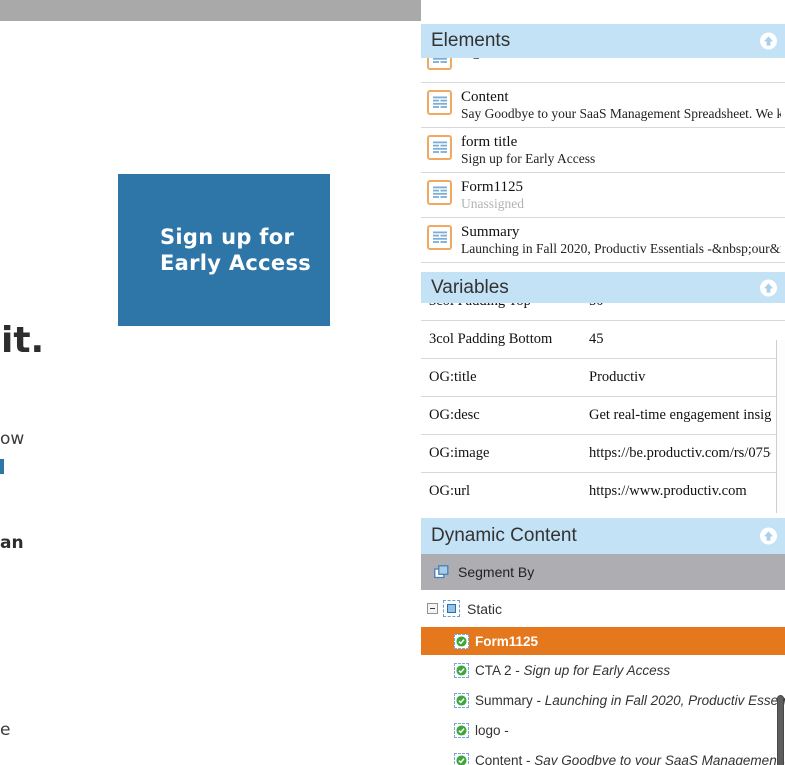 This screenshot has width=785, height=765. I want to click on variable-row: OG:url https://www.productiv.com, so click(603, 489).